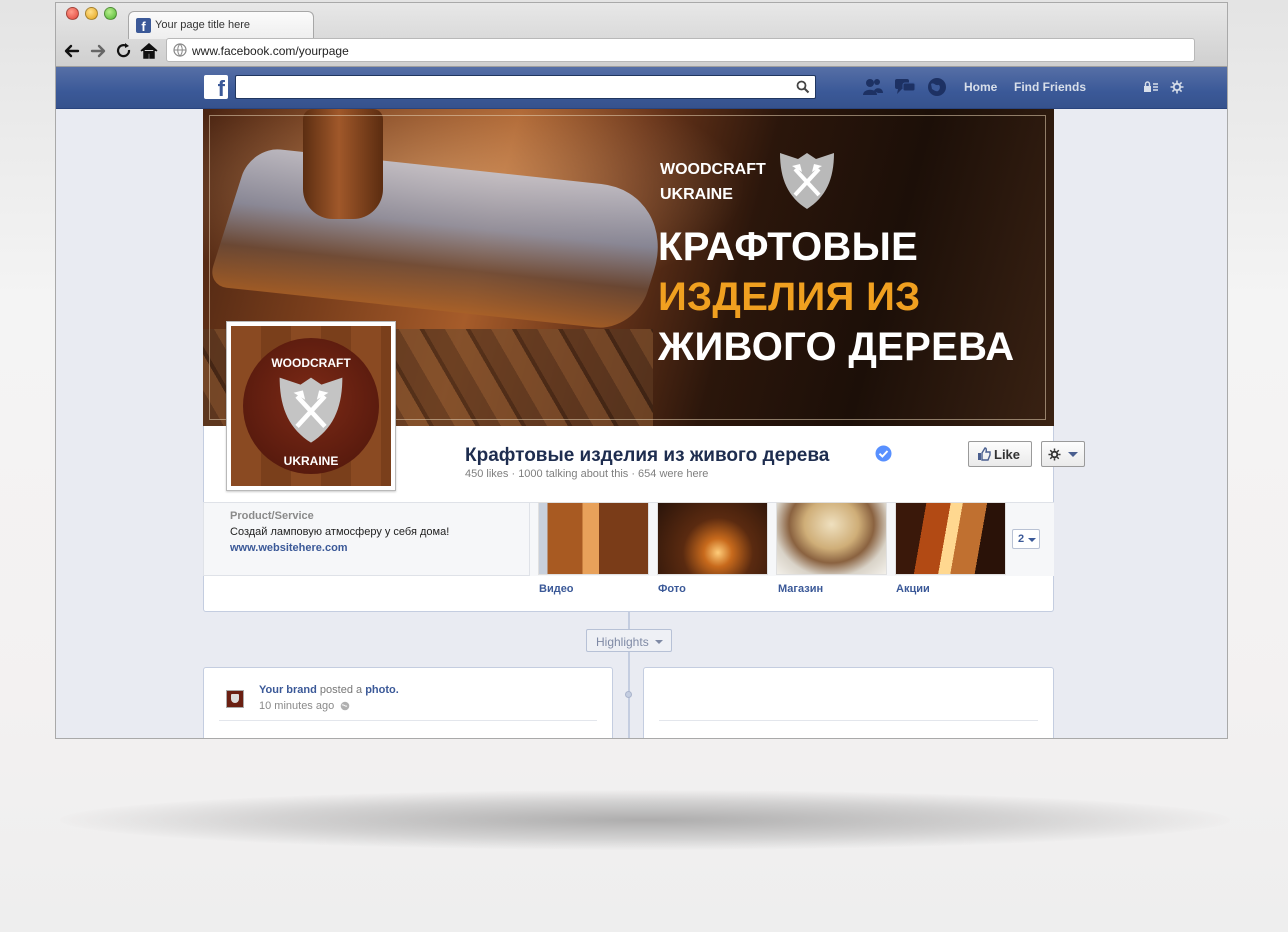  I want to click on public-globe-icon, so click(345, 706).